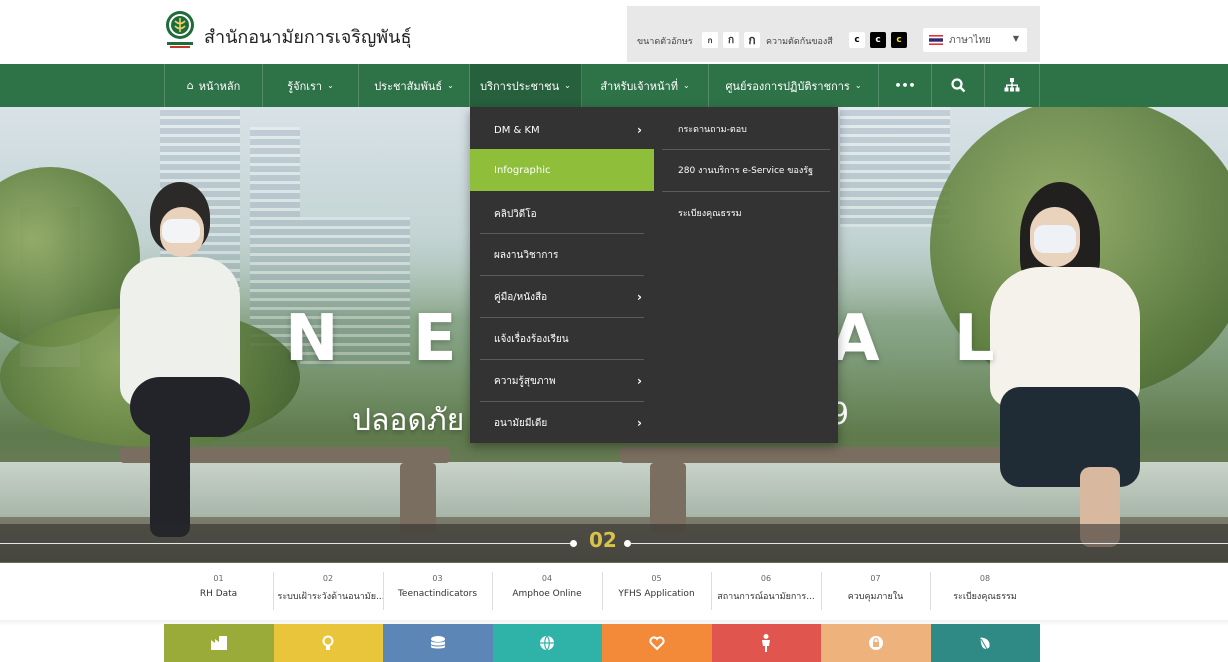  What do you see at coordinates (665, 42) in the screenshot?
I see `font-size-label: ขนาดตัวอักษร` at bounding box center [665, 42].